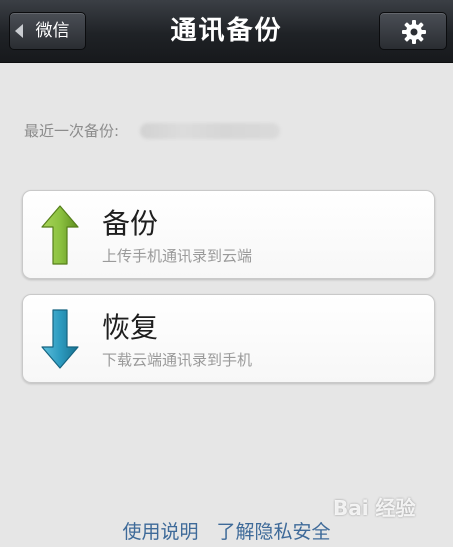 The image size is (453, 547). I want to click on page-title: 通讯备份, so click(226, 31).